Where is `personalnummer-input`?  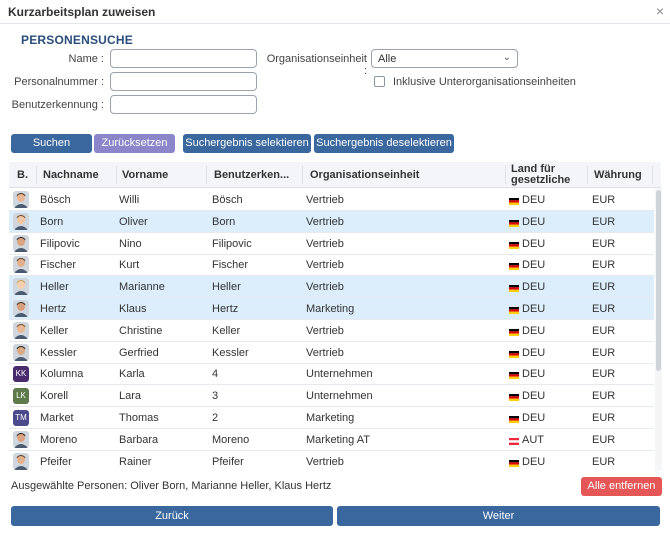 personalnummer-input is located at coordinates (183, 81).